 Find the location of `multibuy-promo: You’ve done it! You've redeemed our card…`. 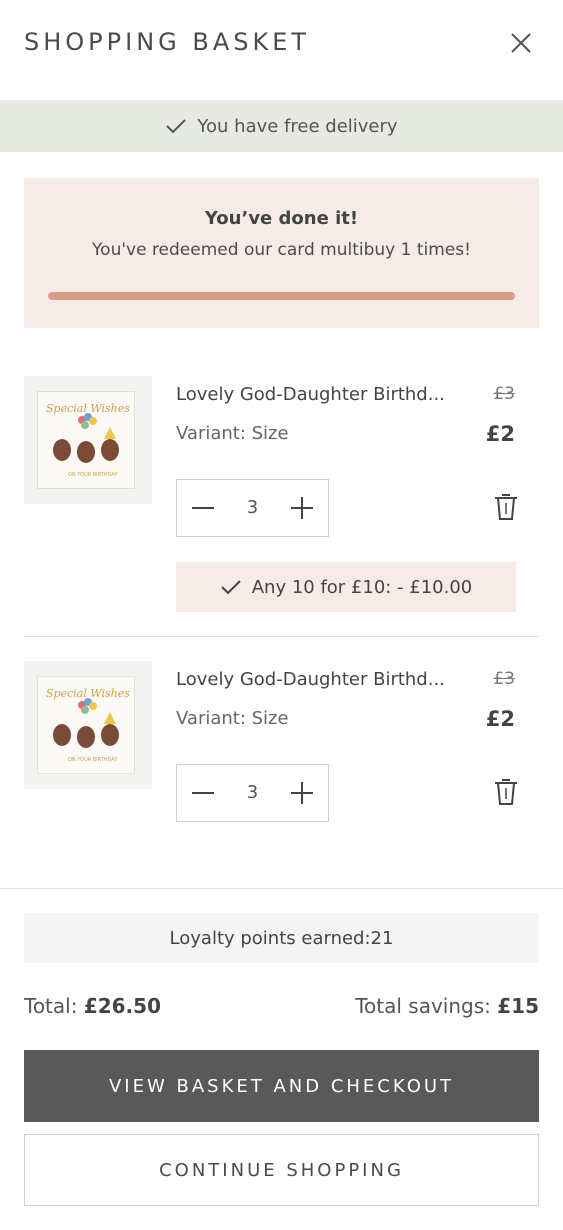

multibuy-promo: You’ve done it! You've redeemed our card… is located at coordinates (281, 253).